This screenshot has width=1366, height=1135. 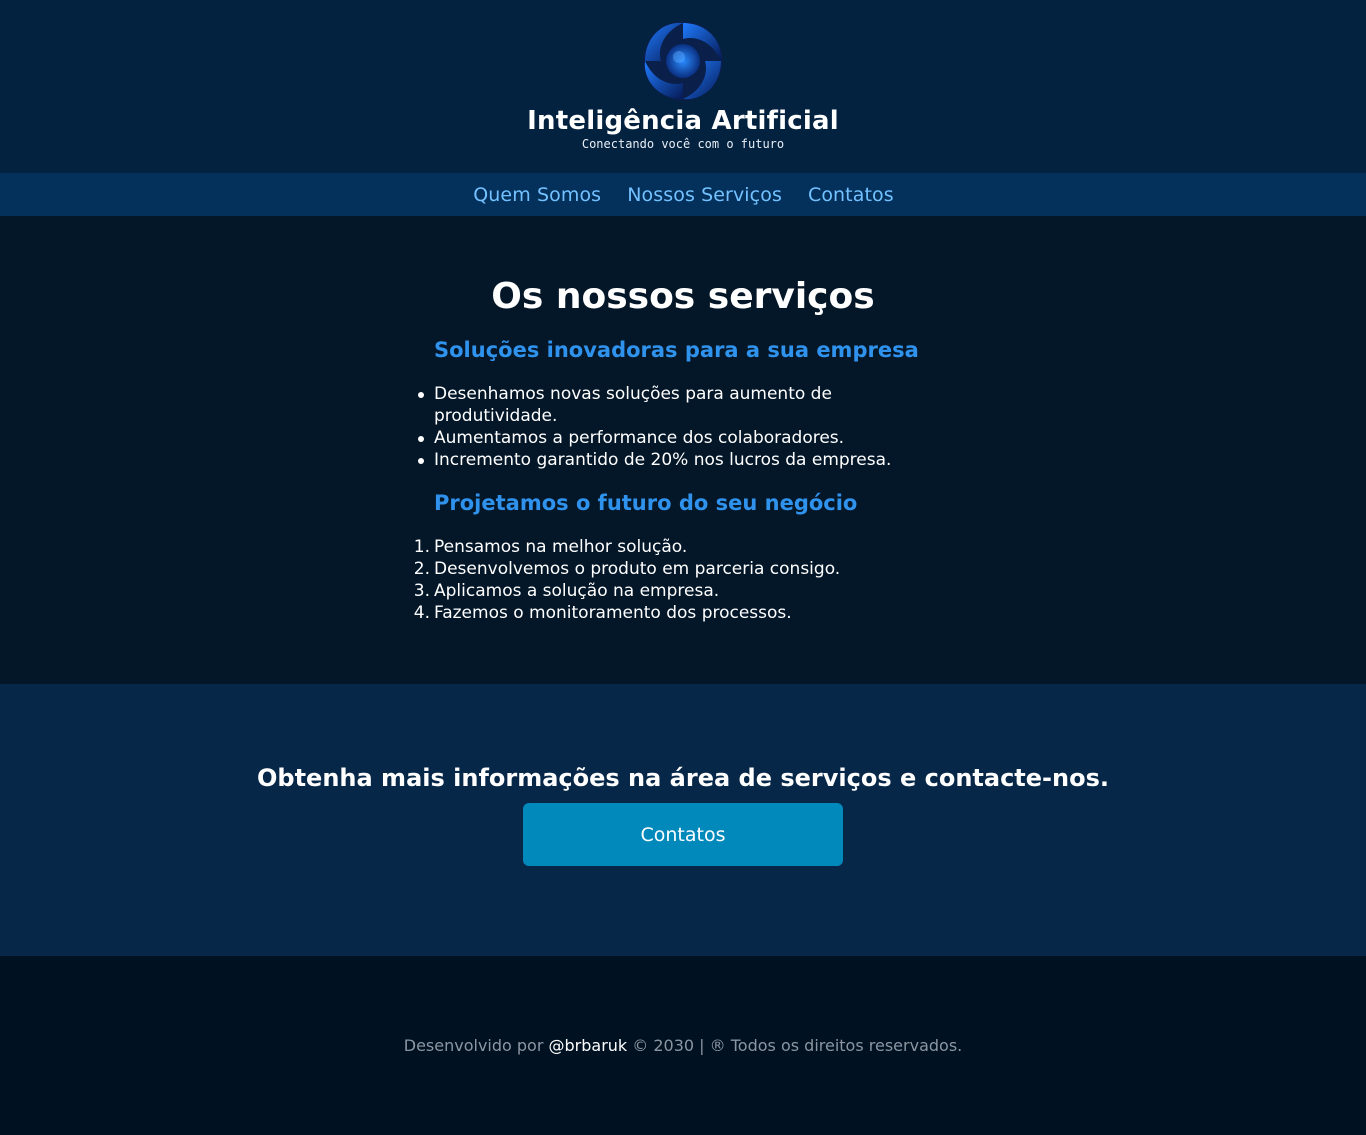 I want to click on step-number: 4., so click(x=421, y=613).